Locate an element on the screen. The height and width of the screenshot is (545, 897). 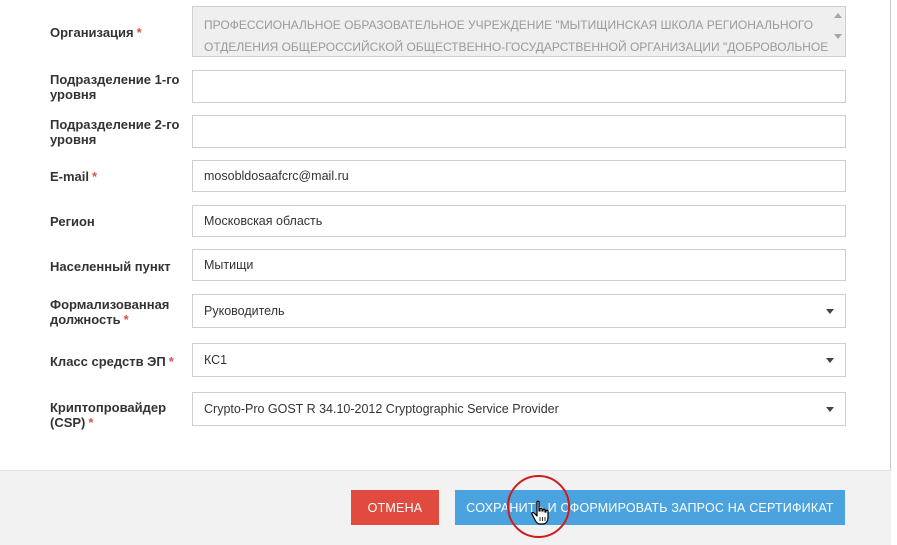
division1-label: Подразделение 1-го уровня is located at coordinates (115, 87).